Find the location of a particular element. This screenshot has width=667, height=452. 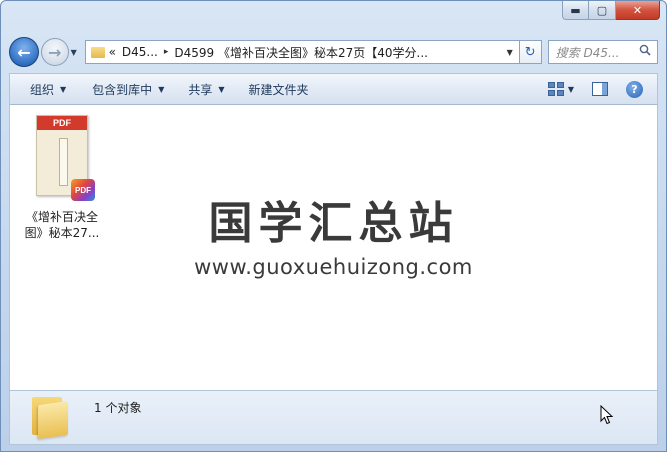

command-bar-right-group: ▼ ? is located at coordinates (600, 89).